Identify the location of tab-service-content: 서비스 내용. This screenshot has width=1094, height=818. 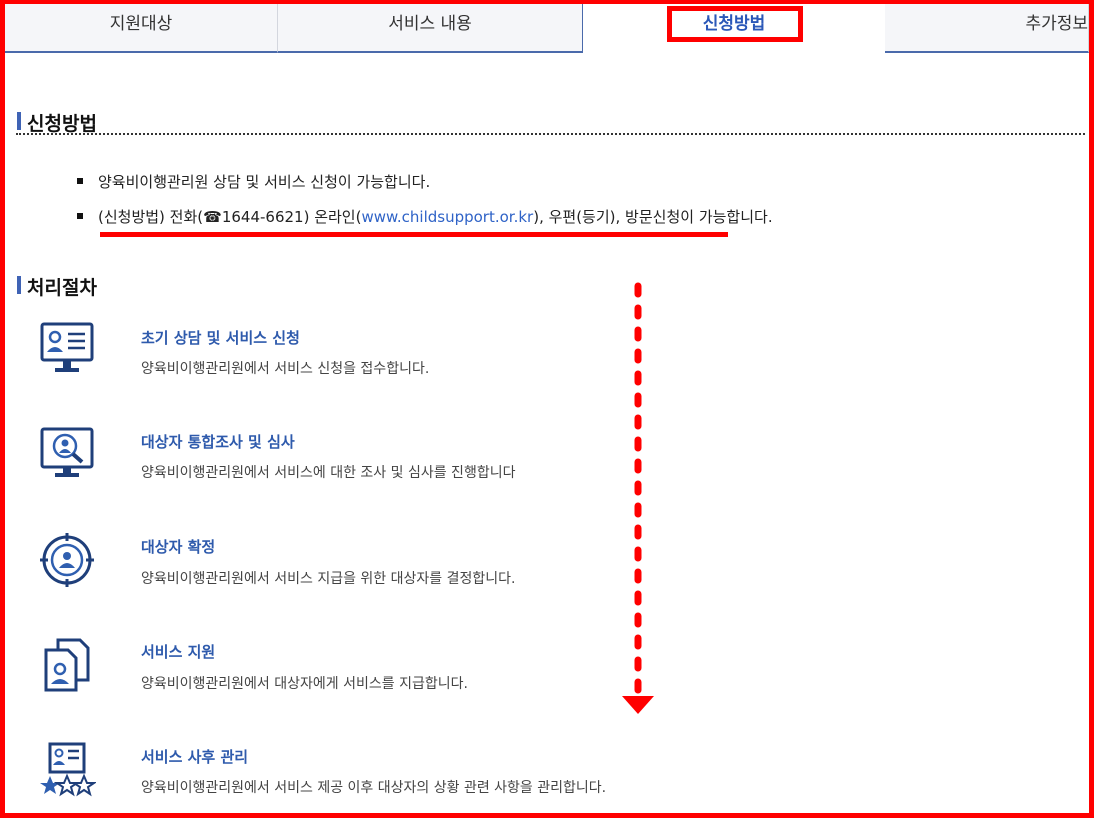
(430, 28).